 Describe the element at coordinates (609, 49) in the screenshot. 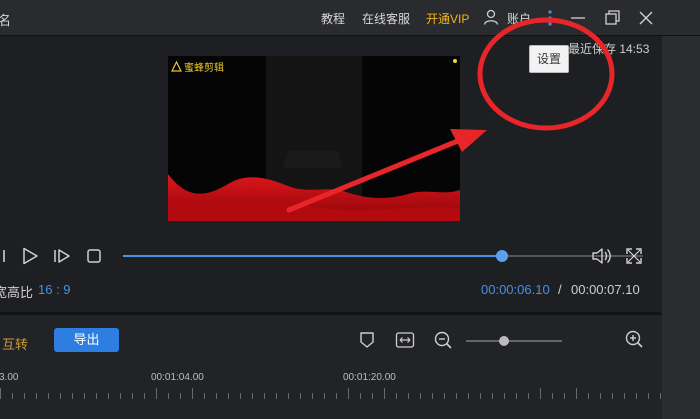

I see `last-saved-status: 最近保存 14:53` at that location.